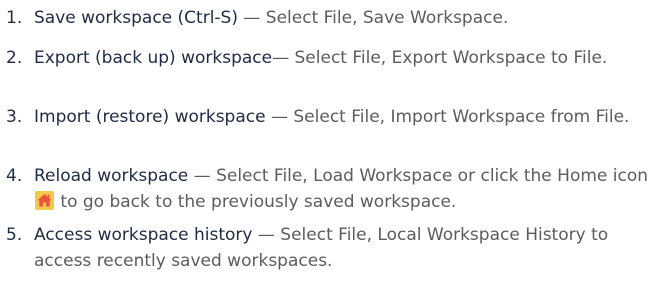 The height and width of the screenshot is (297, 665). What do you see at coordinates (14, 176) in the screenshot?
I see `step-number: 4.` at bounding box center [14, 176].